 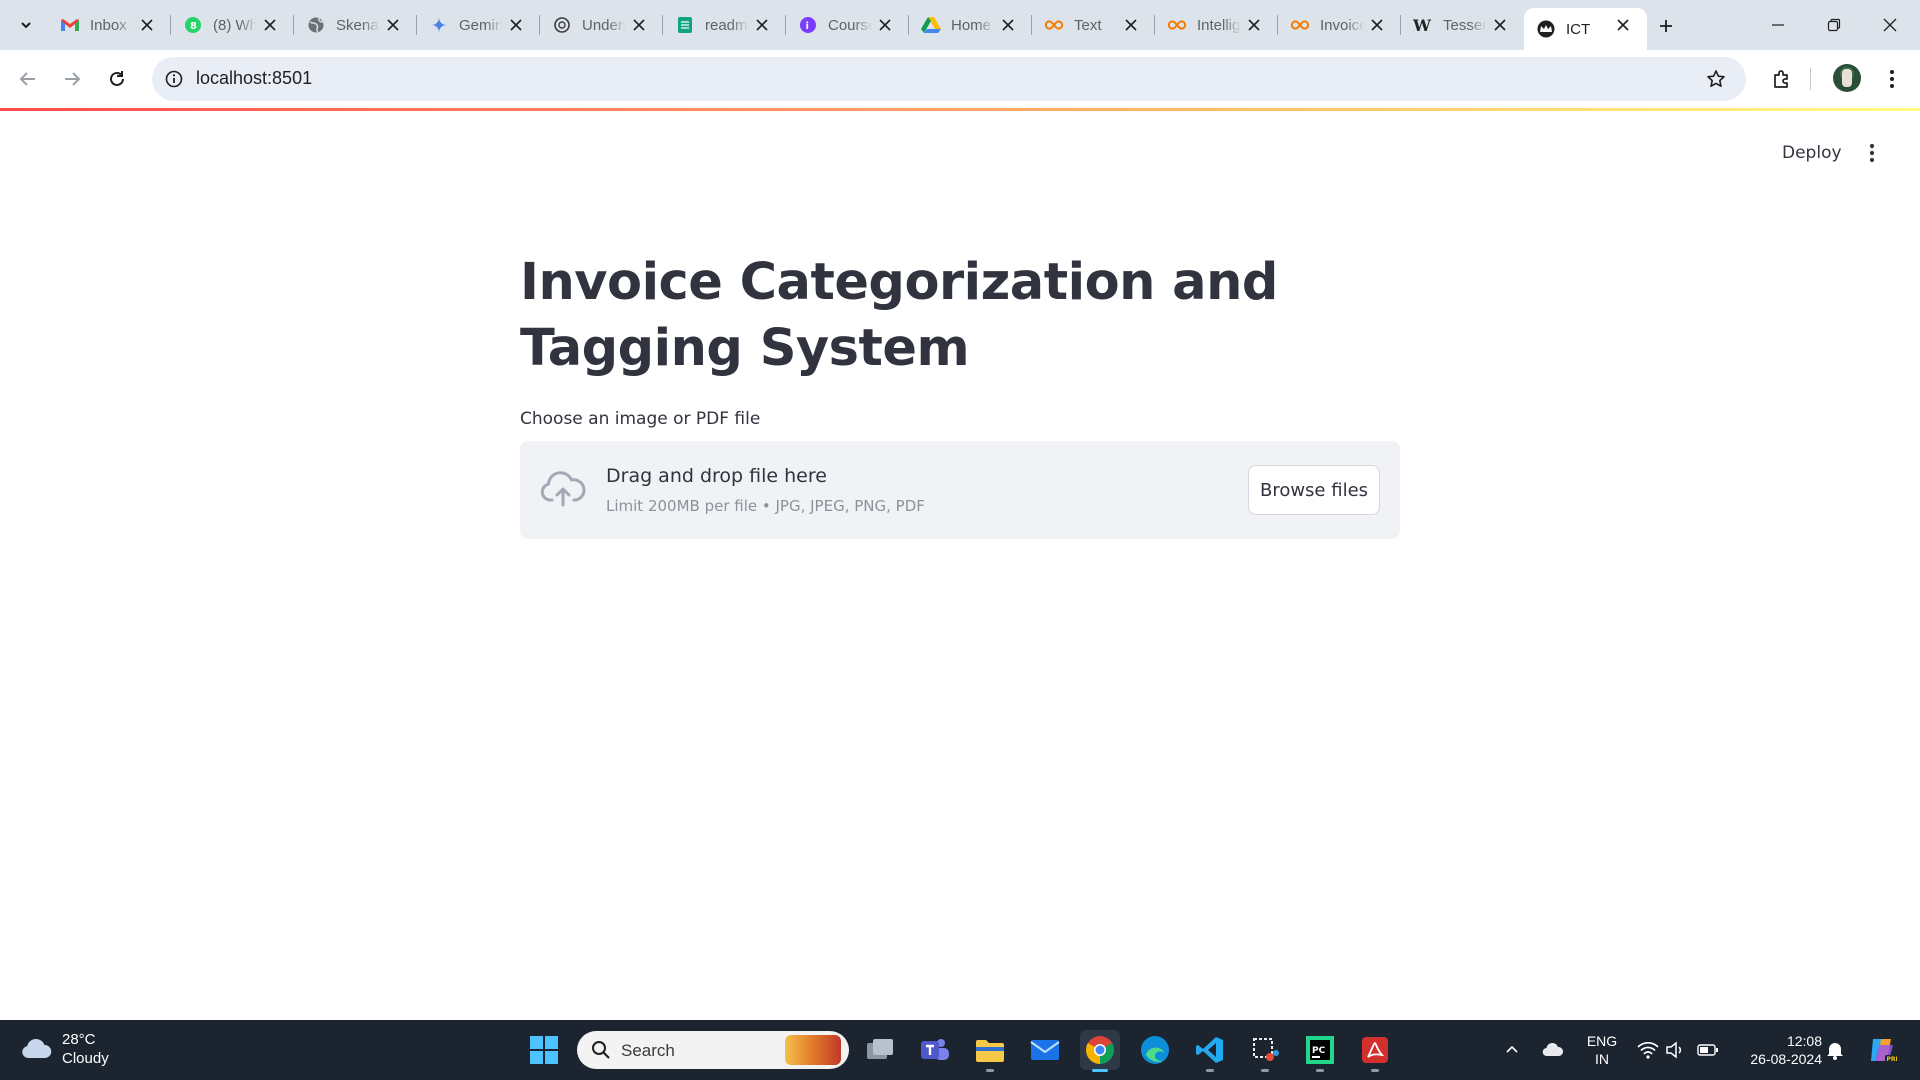 What do you see at coordinates (1088, 25) in the screenshot?
I see `tab-title: Text` at bounding box center [1088, 25].